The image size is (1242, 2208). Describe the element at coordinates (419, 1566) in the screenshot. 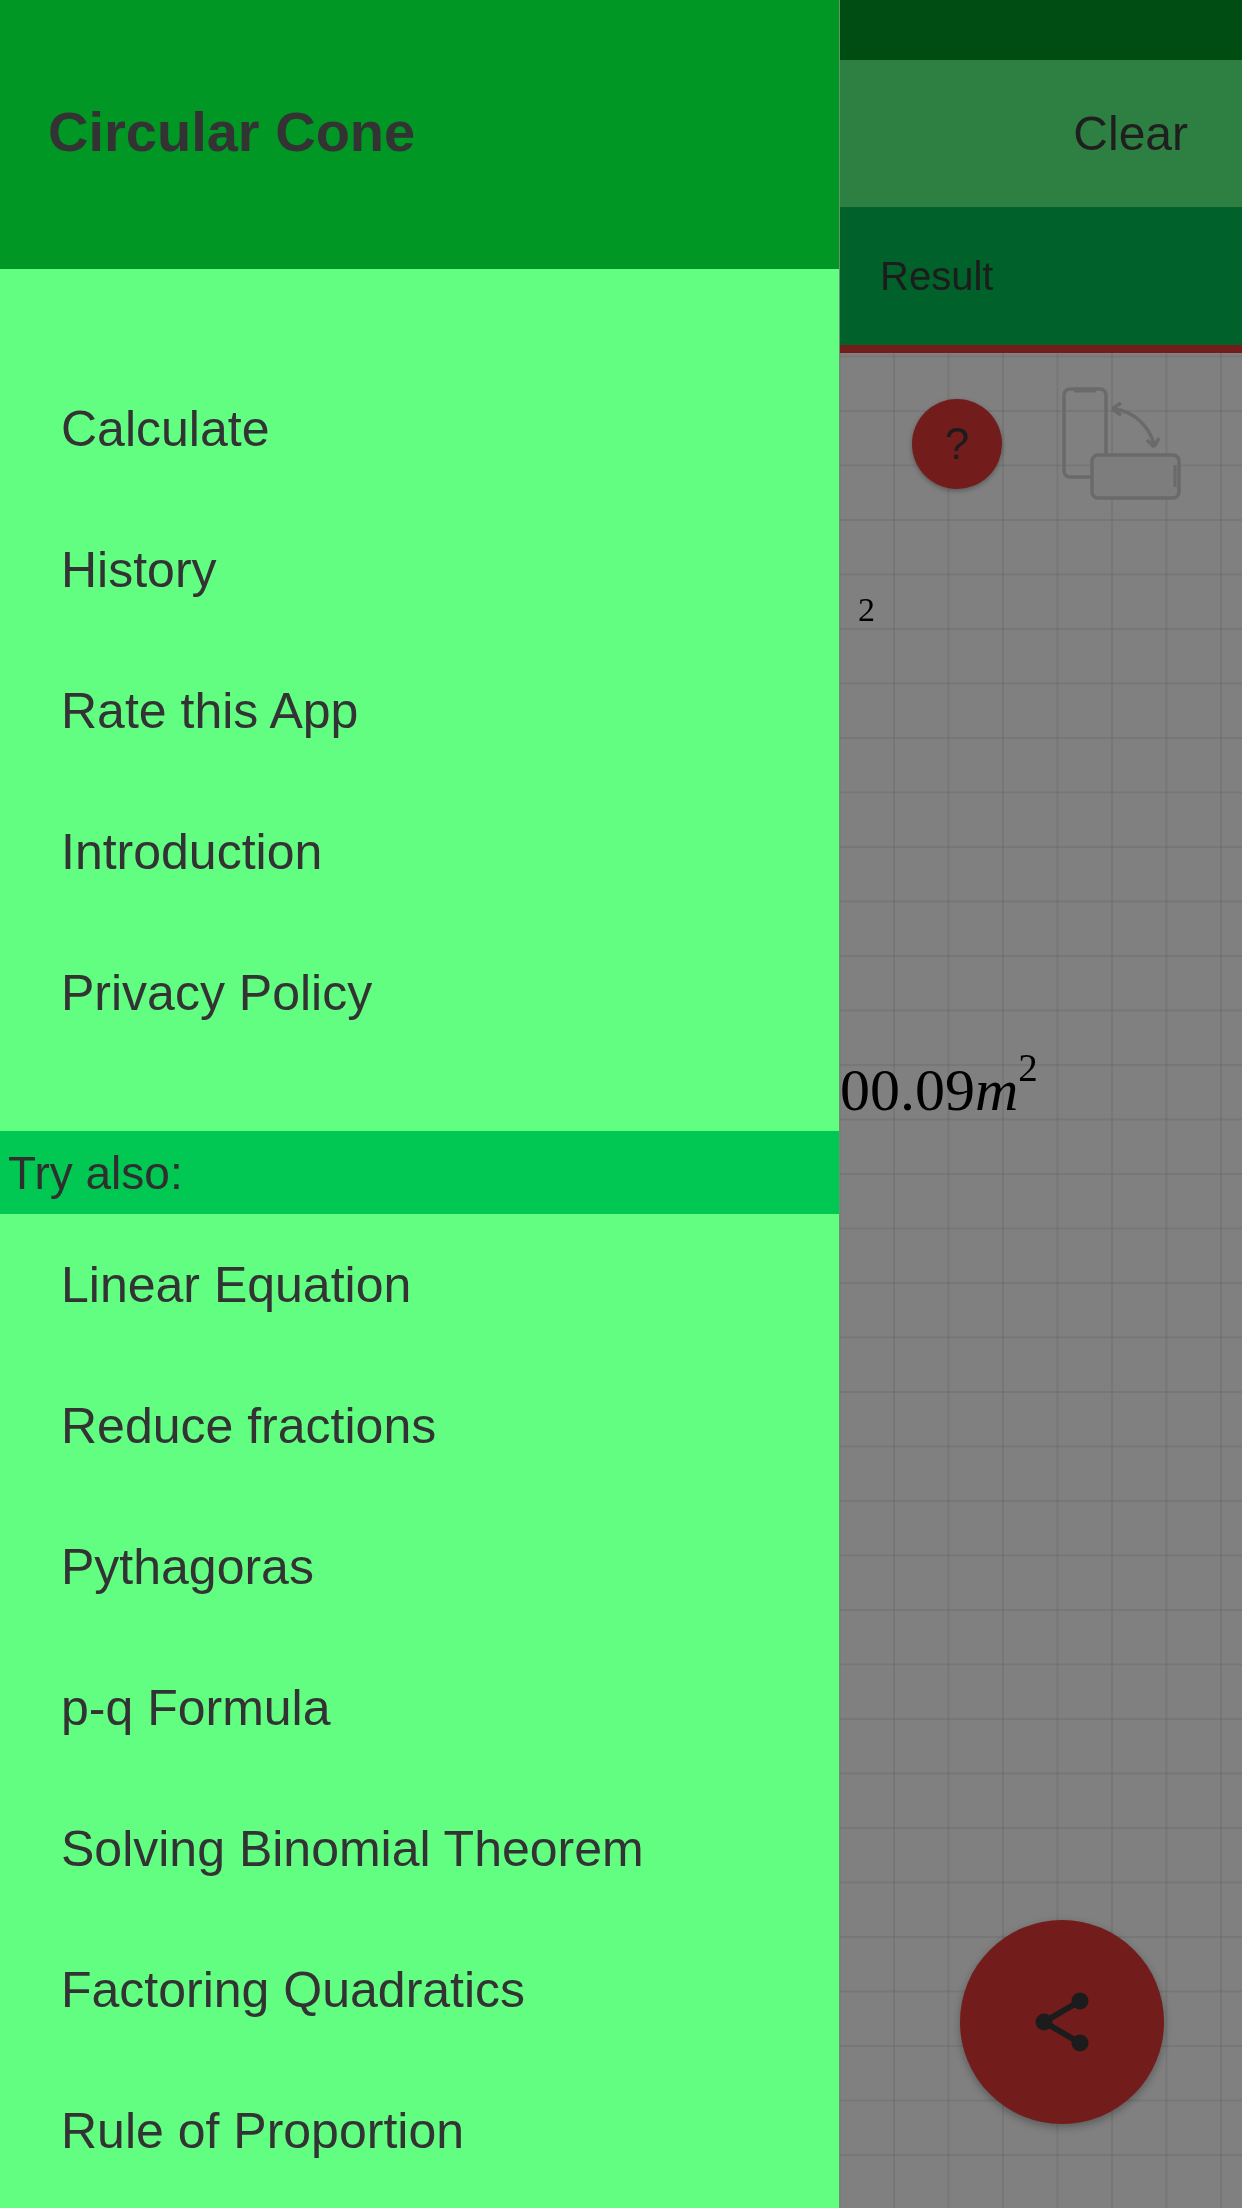

I see `menu-item: Pythagoras` at that location.